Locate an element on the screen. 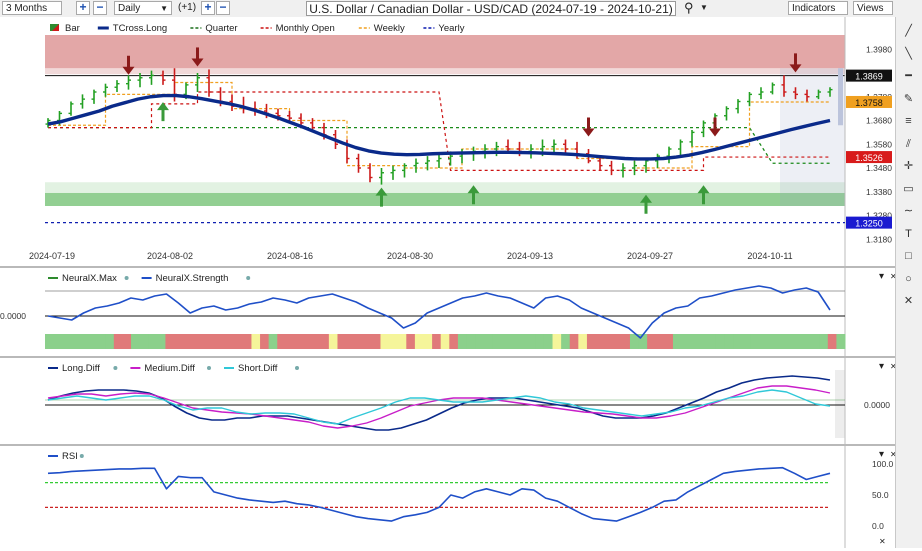  legend-item: RSI is located at coordinates (66, 456).